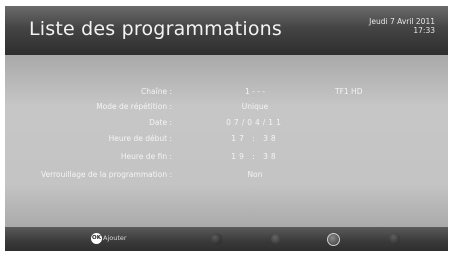 The height and width of the screenshot is (256, 453). What do you see at coordinates (140, 138) in the screenshot?
I see `start-time-label: Heure de début :` at bounding box center [140, 138].